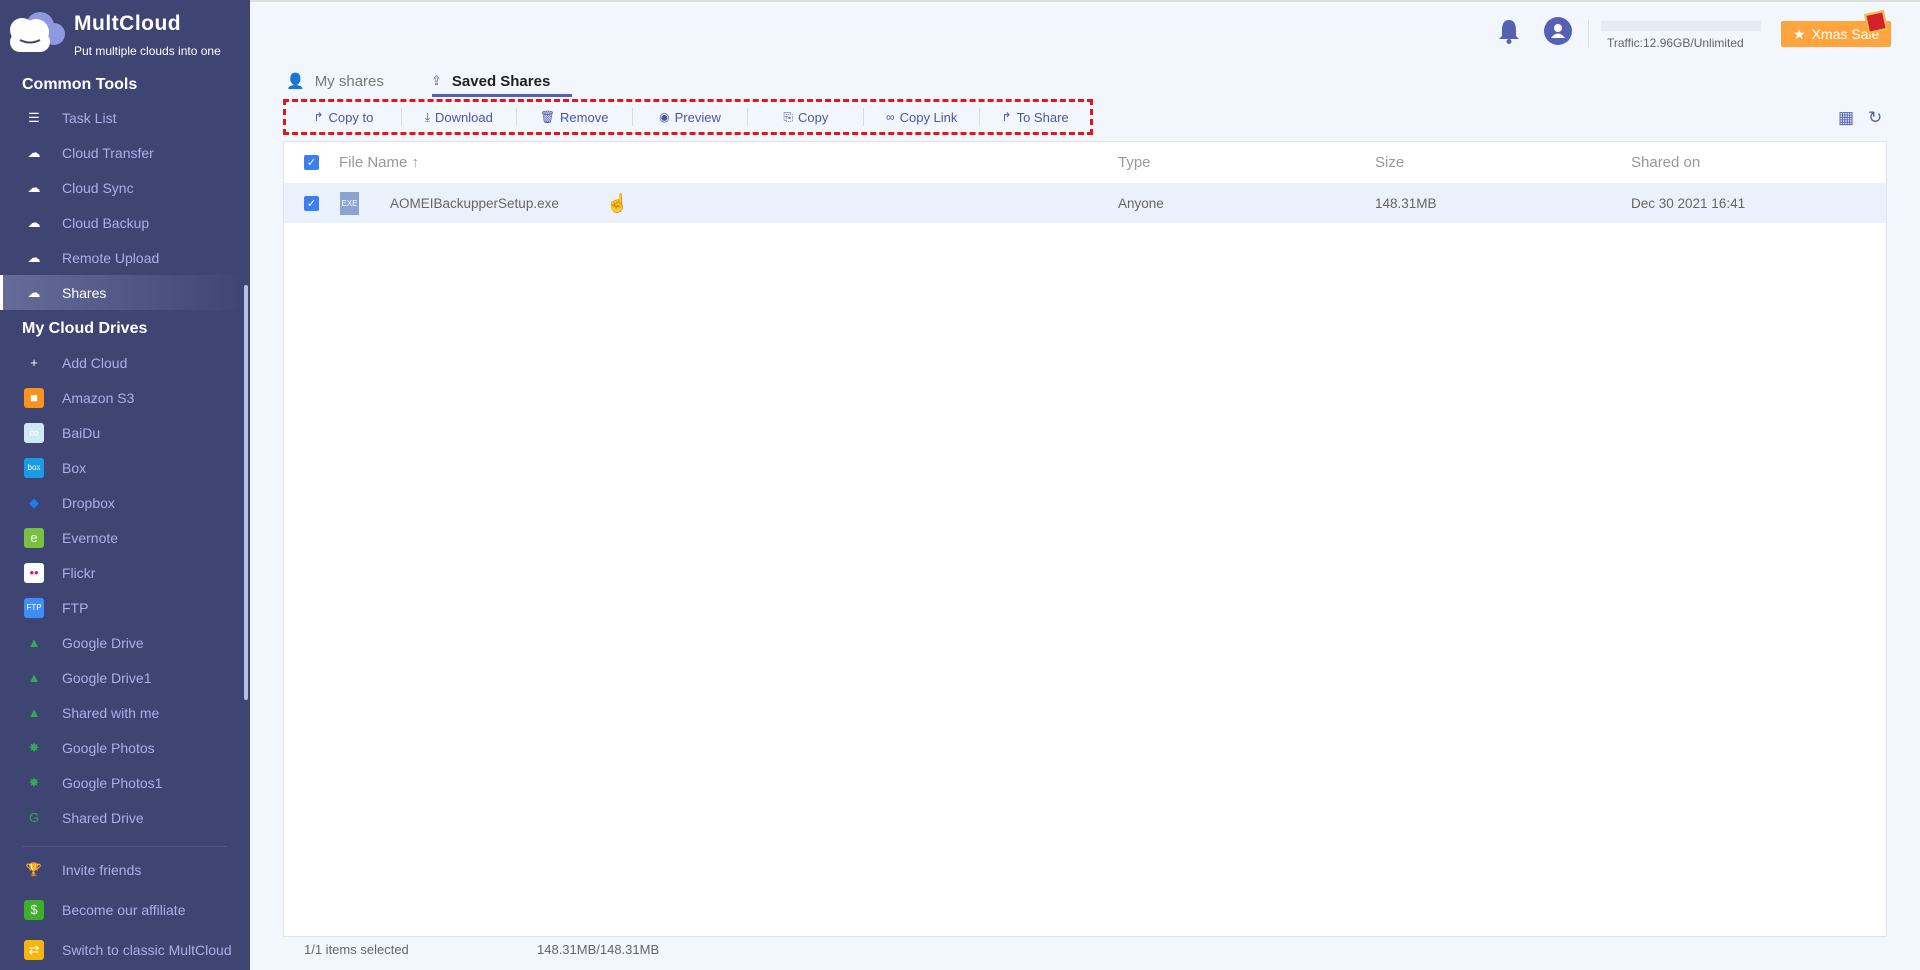 The image size is (1920, 970). Describe the element at coordinates (335, 81) in the screenshot. I see `tab-my-shares: 👤 My shares` at that location.